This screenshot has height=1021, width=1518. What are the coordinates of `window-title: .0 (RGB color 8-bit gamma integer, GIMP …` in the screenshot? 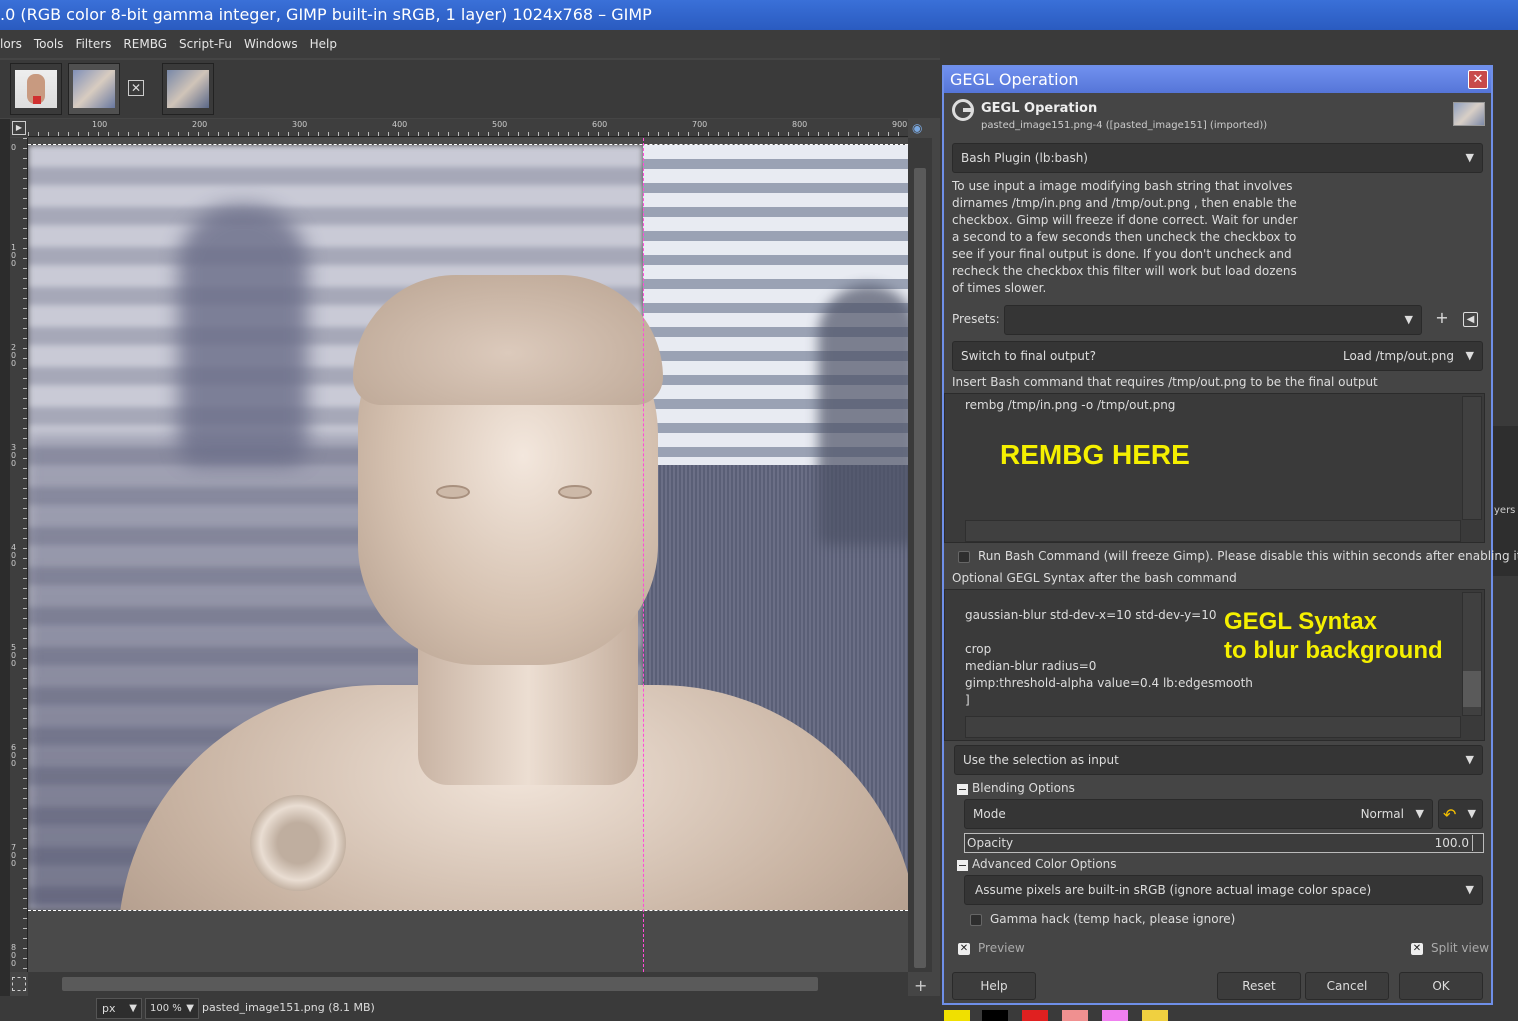 It's located at (759, 15).